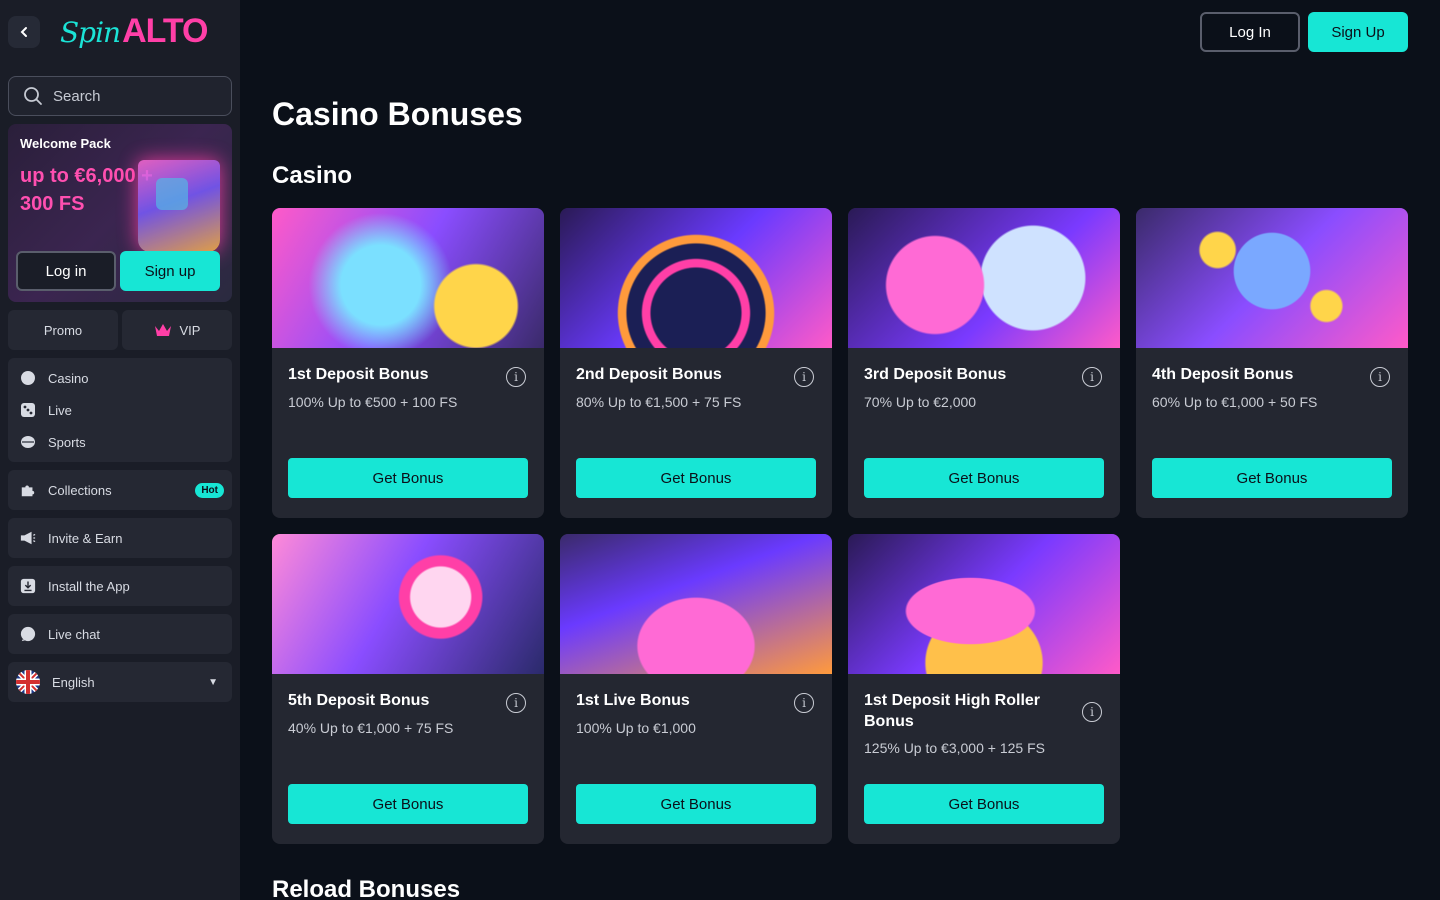  I want to click on section-title-reload: Reload Bonuses, so click(366, 888).